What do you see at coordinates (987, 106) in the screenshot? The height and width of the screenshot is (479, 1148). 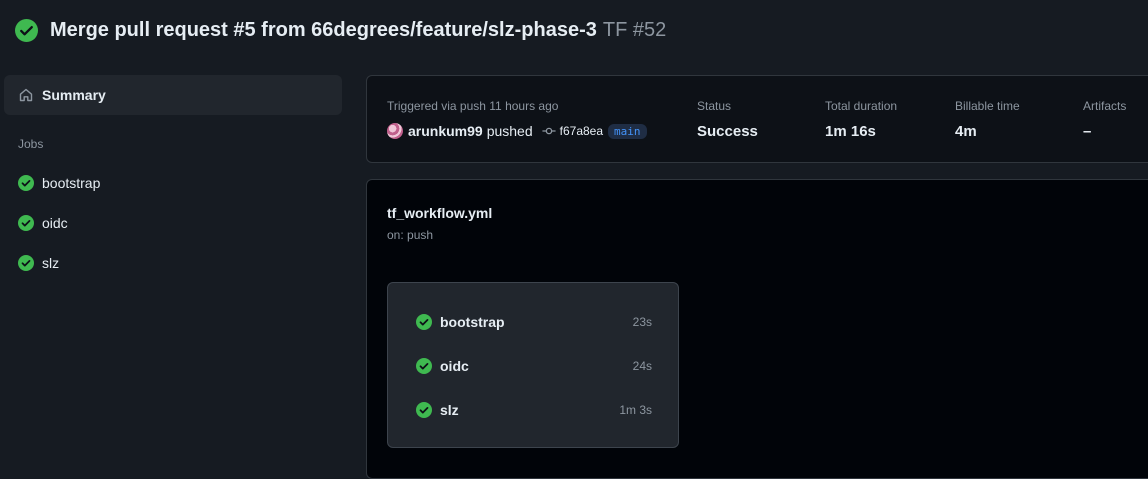 I see `billable-label: Billable time` at bounding box center [987, 106].